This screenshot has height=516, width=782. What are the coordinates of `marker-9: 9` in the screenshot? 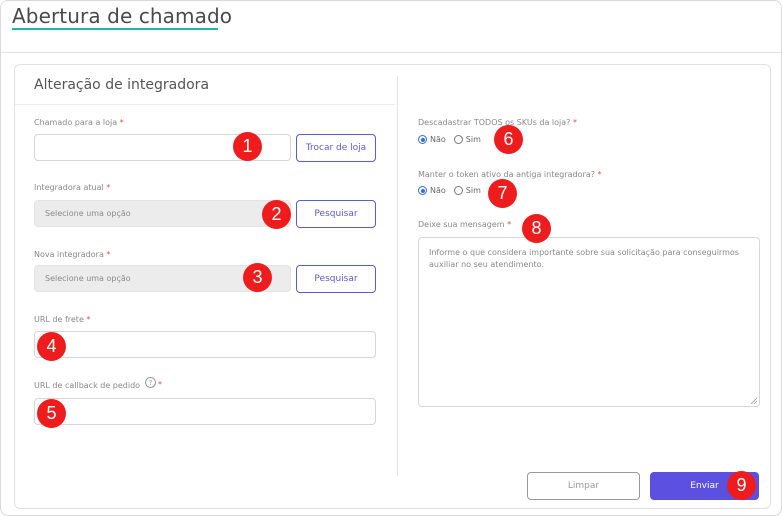 It's located at (741, 485).